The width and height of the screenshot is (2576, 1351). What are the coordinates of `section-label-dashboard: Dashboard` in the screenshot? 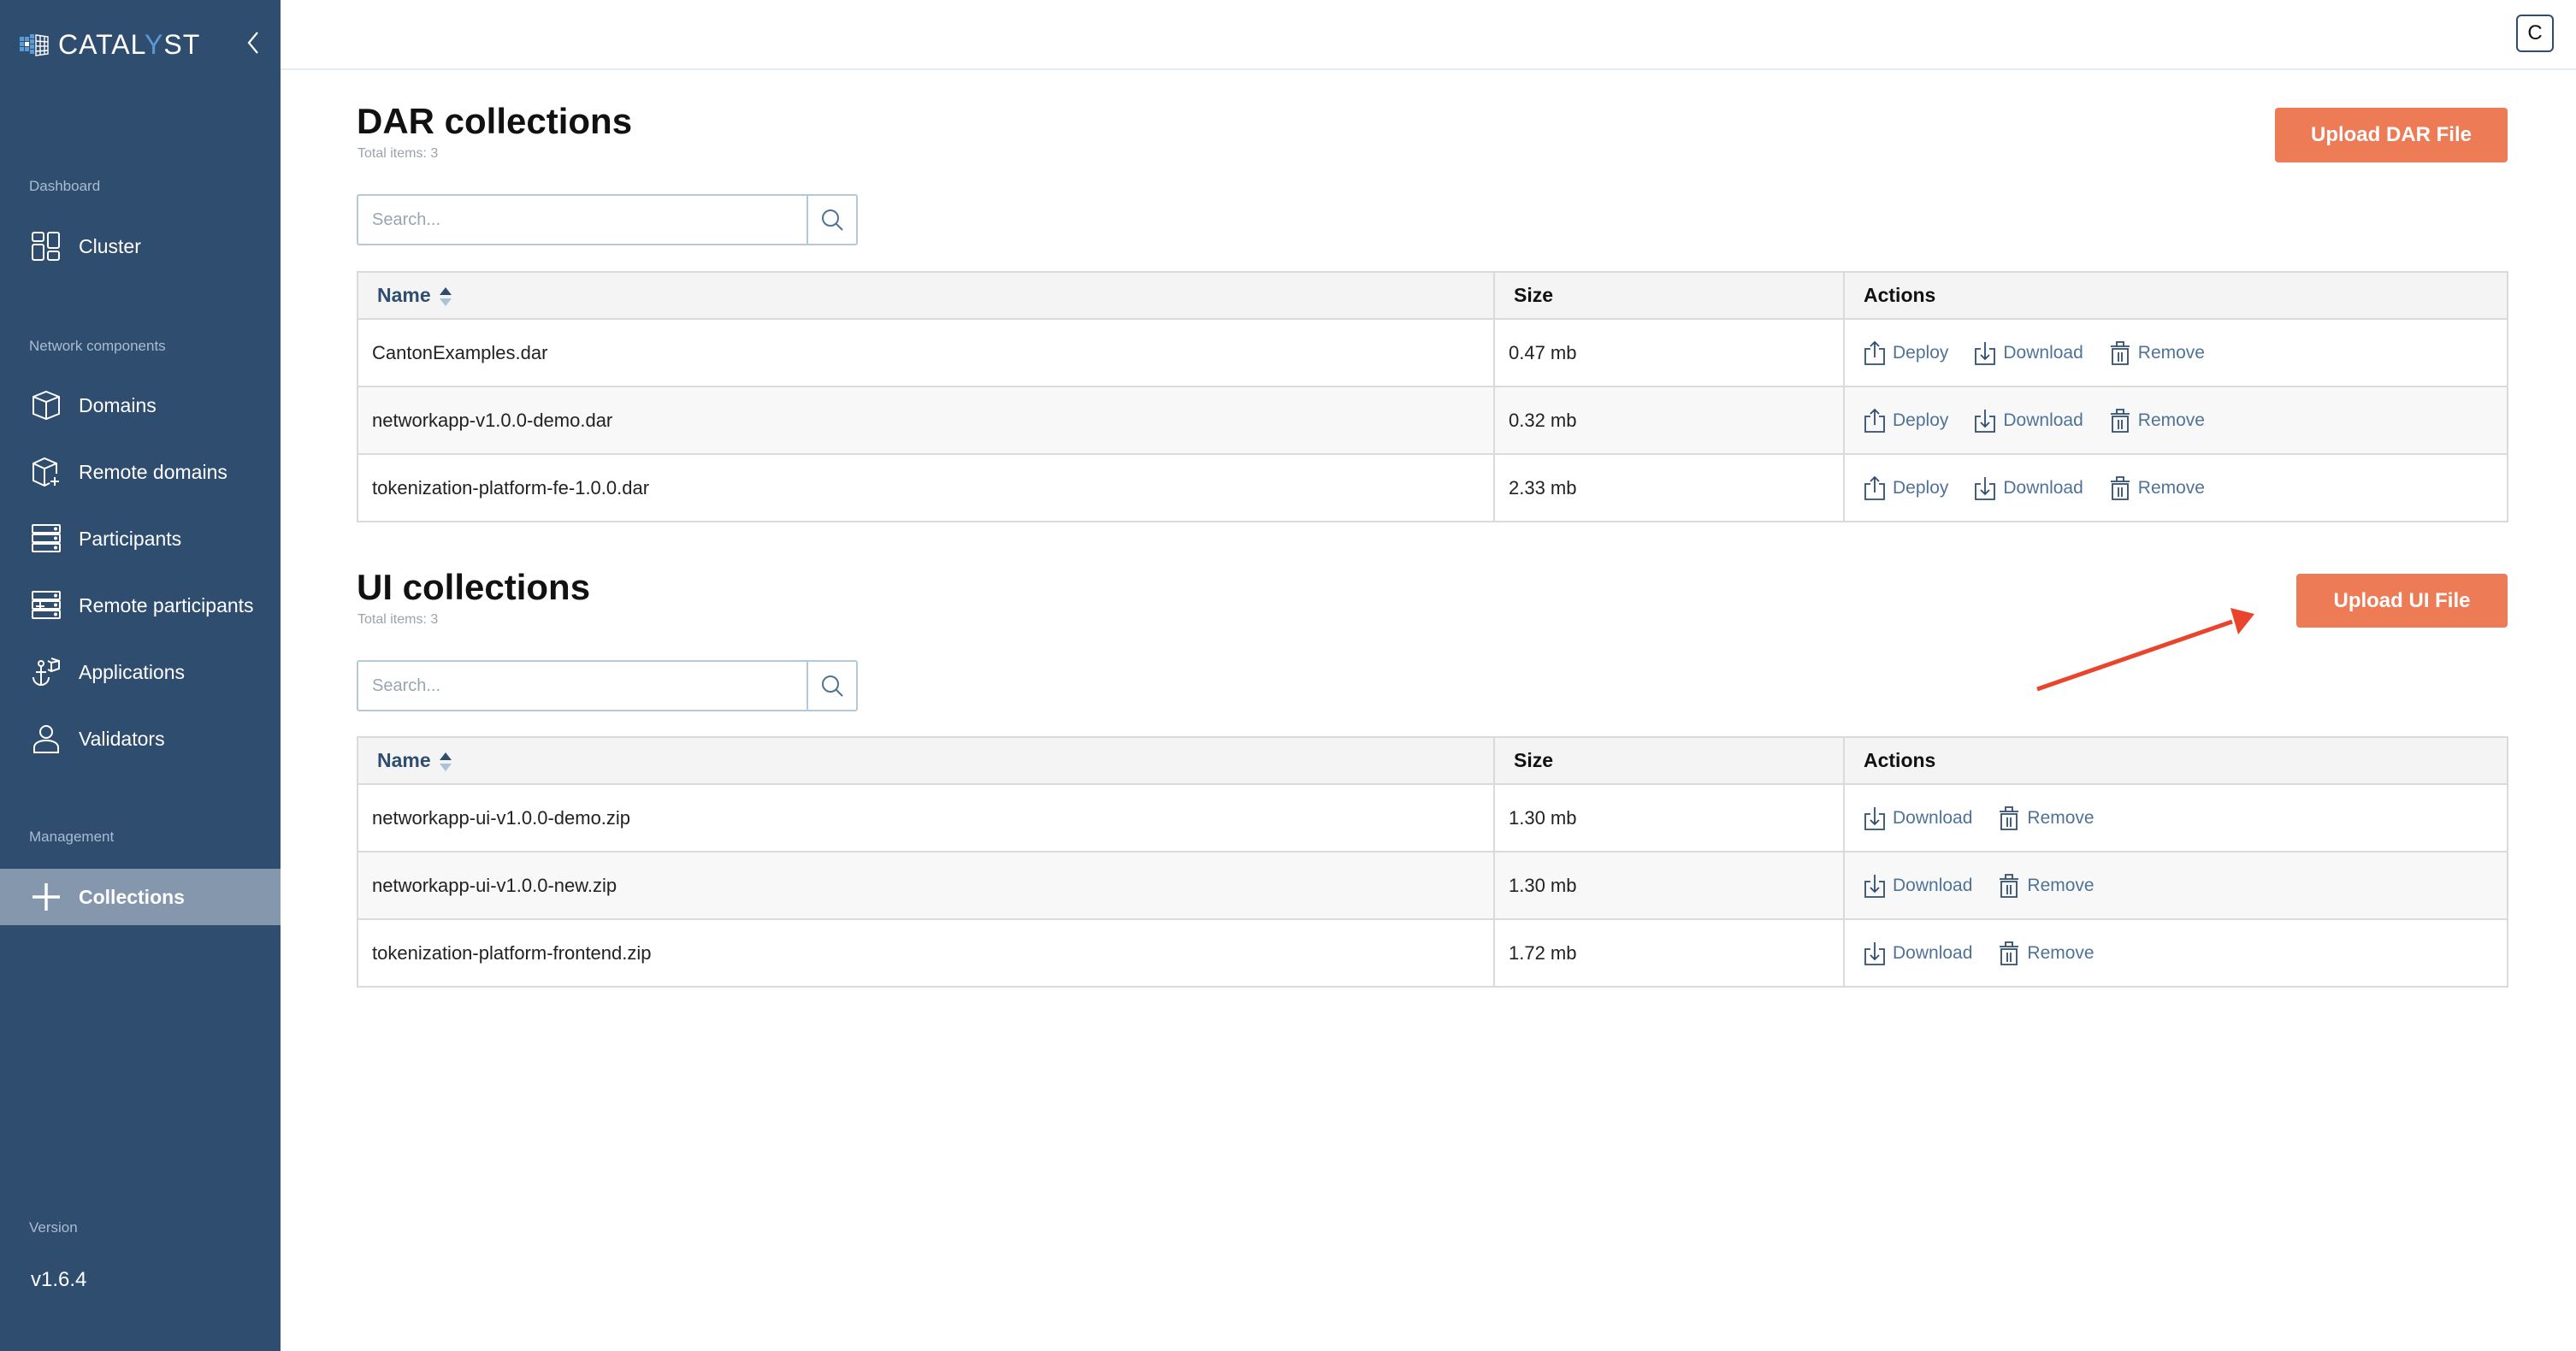 It's located at (65, 186).